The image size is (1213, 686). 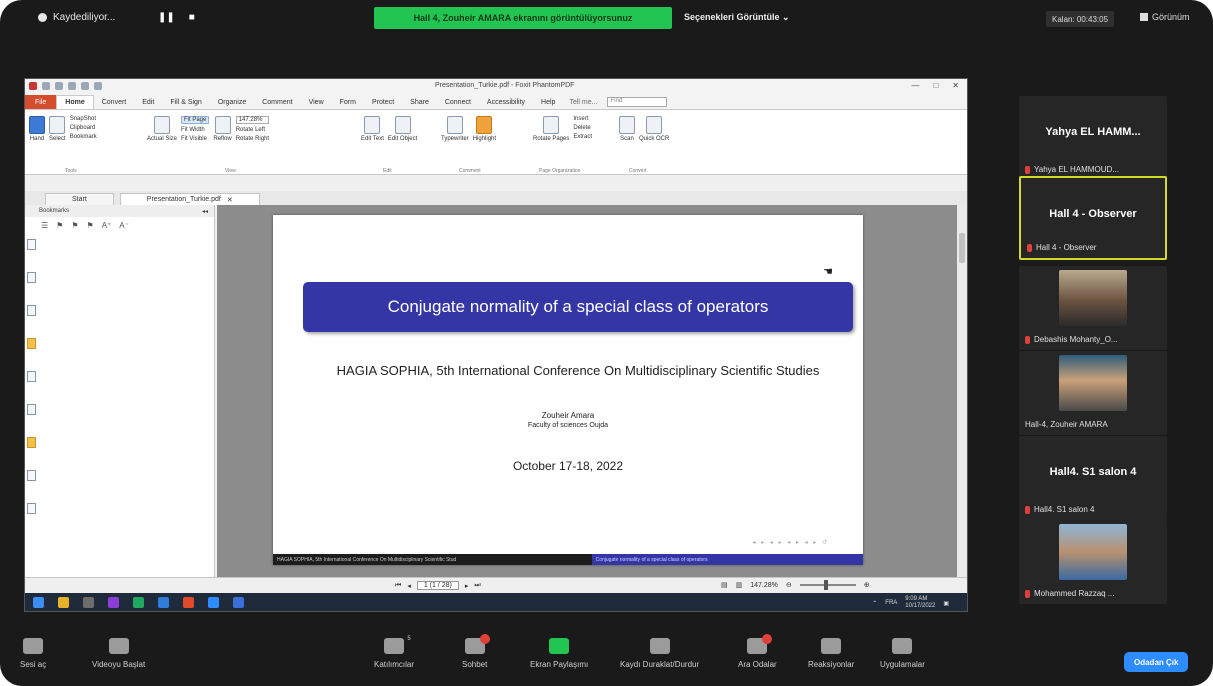 What do you see at coordinates (739, 585) in the screenshot?
I see `continuous-view-icon: ▥` at bounding box center [739, 585].